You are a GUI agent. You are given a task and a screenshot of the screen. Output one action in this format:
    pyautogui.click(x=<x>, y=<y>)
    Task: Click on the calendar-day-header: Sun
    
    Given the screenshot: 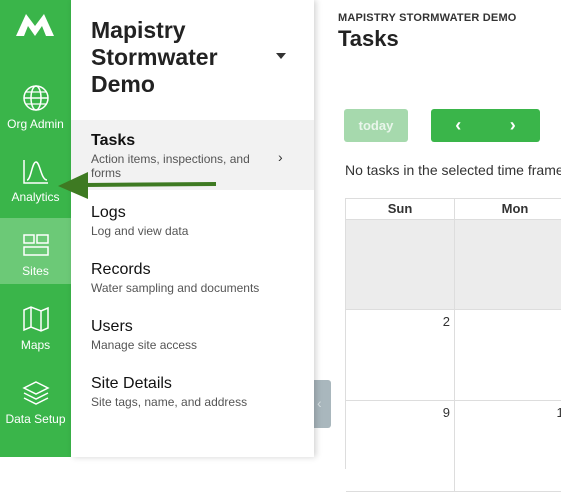 What is the action you would take?
    pyautogui.click(x=400, y=209)
    